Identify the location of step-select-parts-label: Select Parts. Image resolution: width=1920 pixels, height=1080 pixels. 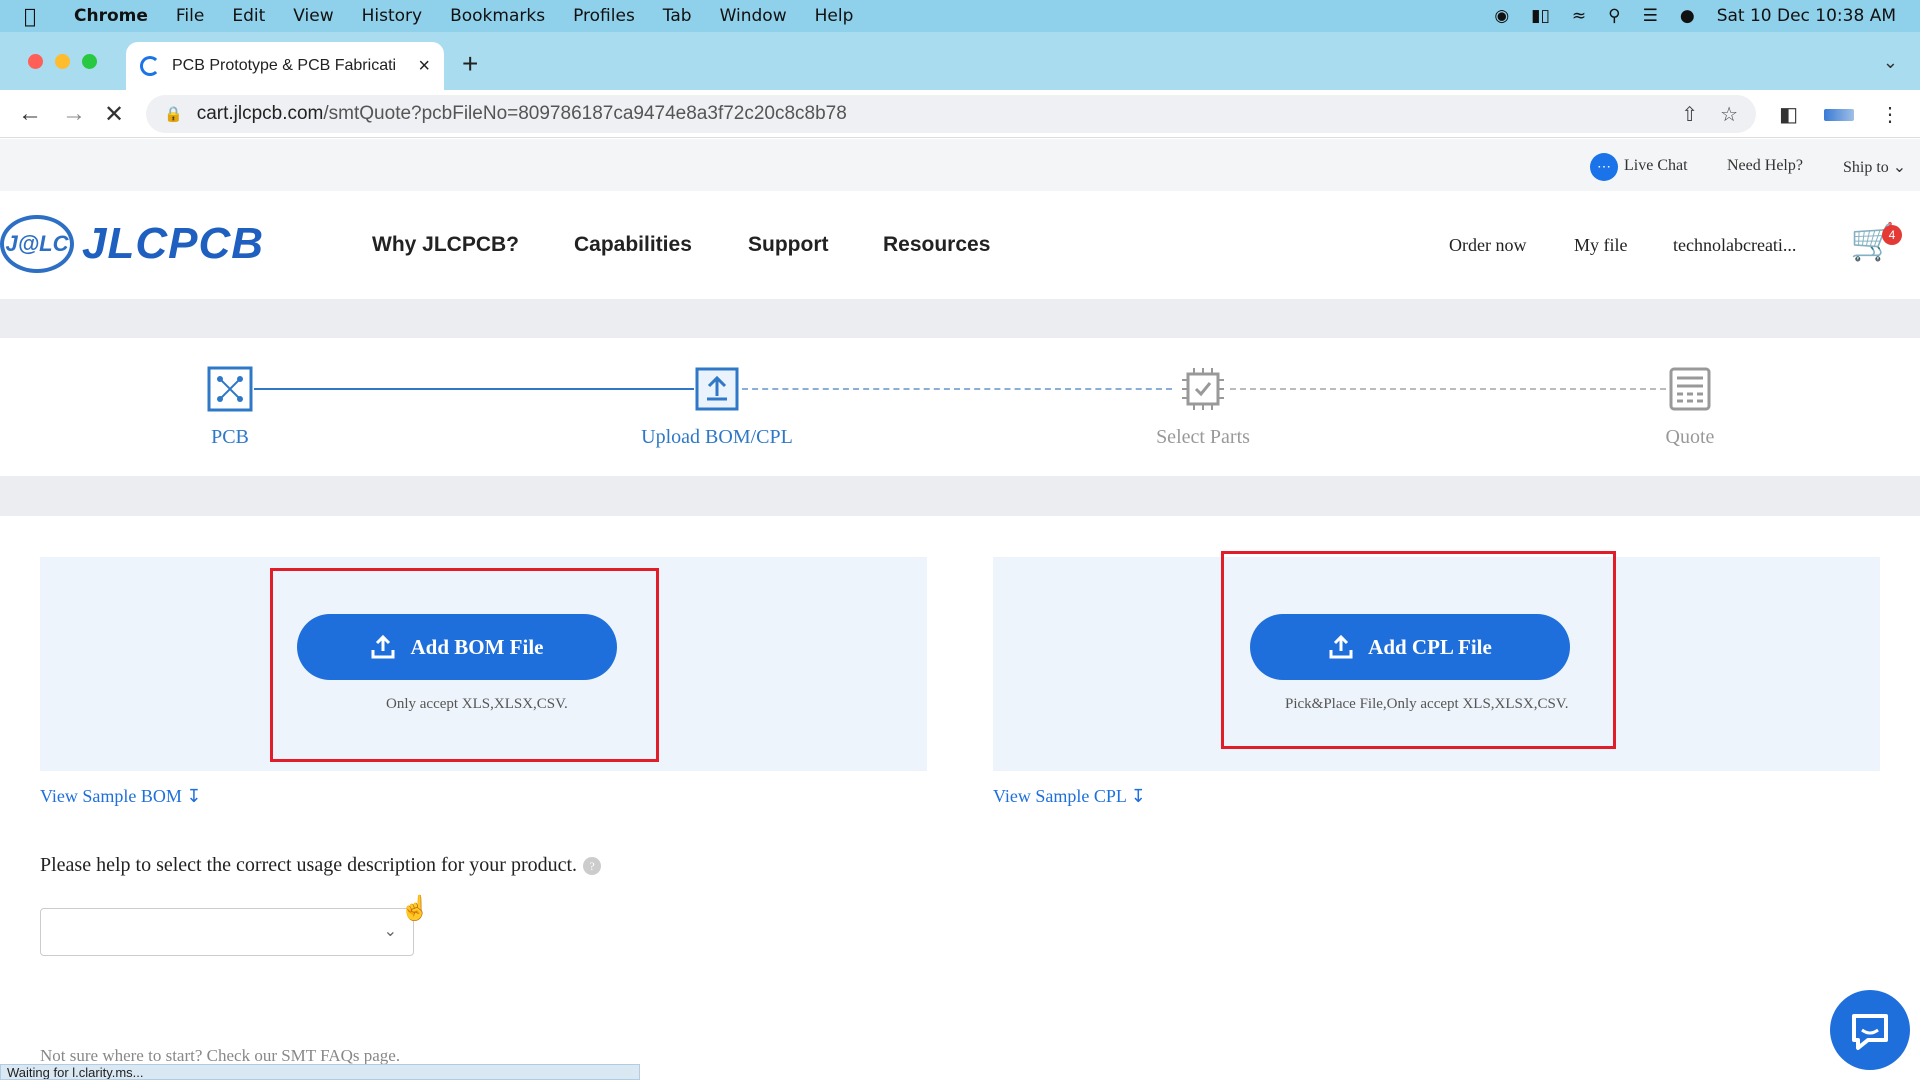
(1203, 437).